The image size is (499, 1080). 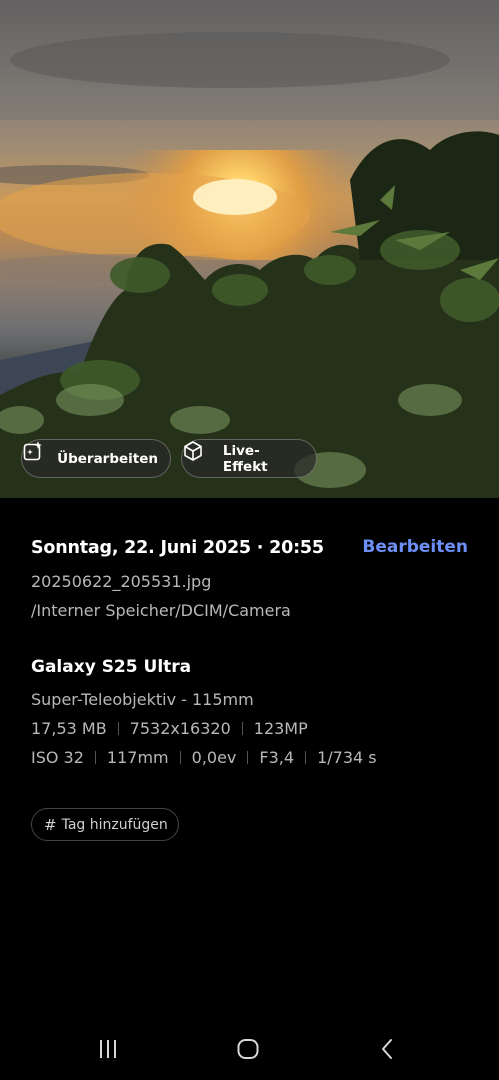 What do you see at coordinates (111, 667) in the screenshot?
I see `device-name: Galaxy S25 Ultra` at bounding box center [111, 667].